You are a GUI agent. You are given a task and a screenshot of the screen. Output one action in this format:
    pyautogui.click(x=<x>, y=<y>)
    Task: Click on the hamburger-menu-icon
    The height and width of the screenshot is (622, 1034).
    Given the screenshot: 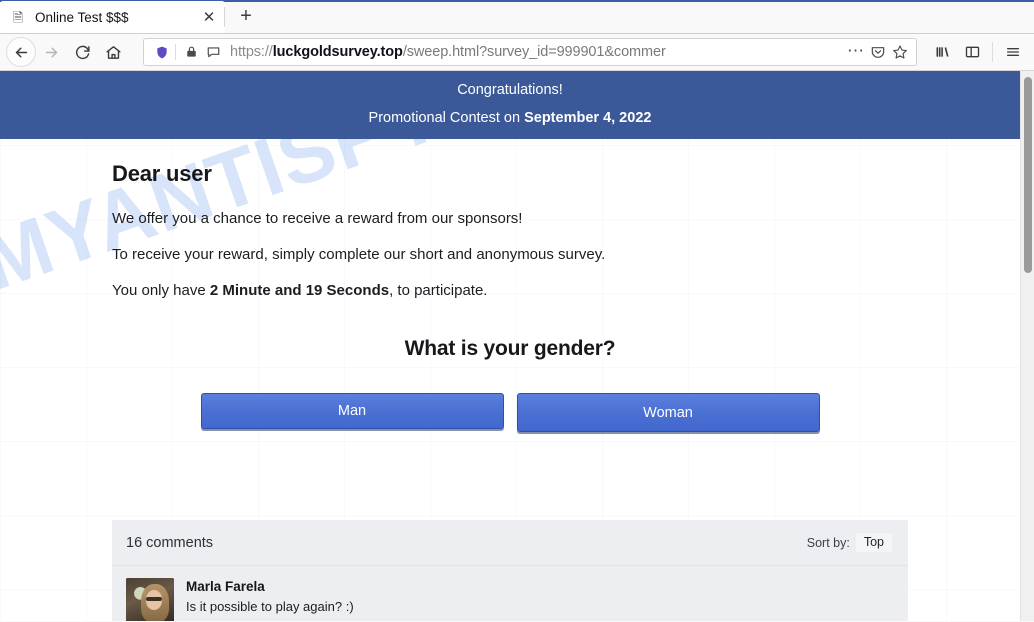 What is the action you would take?
    pyautogui.click(x=1013, y=52)
    